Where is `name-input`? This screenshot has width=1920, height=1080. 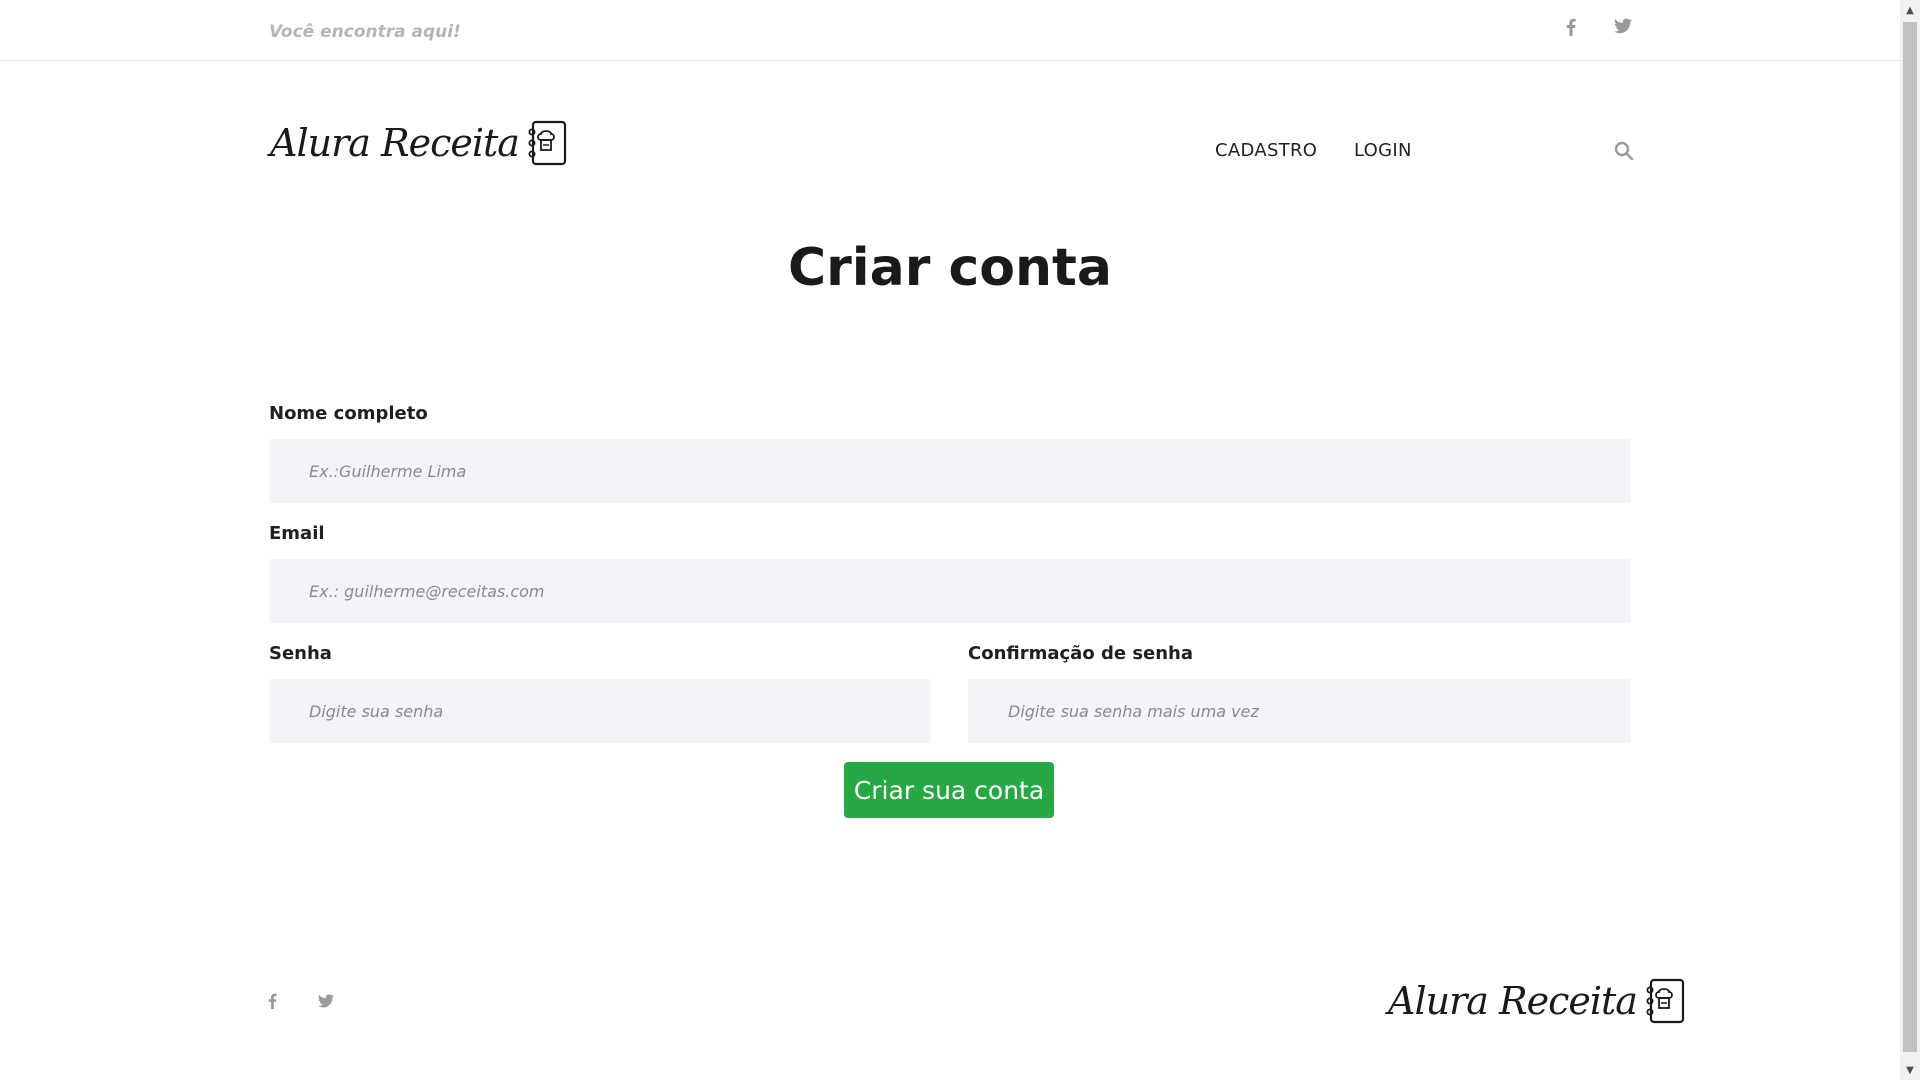 name-input is located at coordinates (949, 471).